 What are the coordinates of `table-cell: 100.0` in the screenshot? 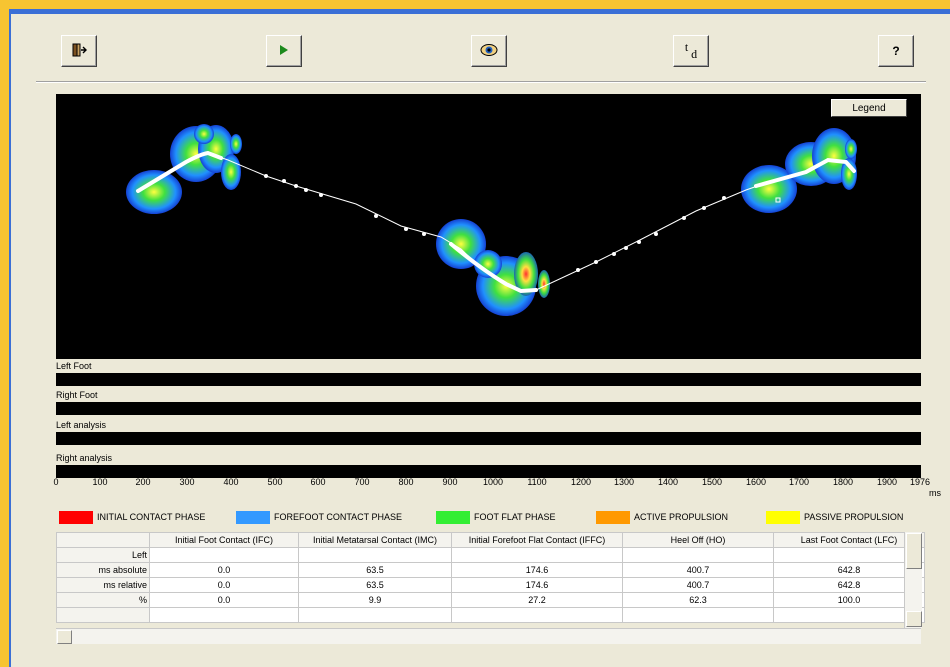 It's located at (849, 600).